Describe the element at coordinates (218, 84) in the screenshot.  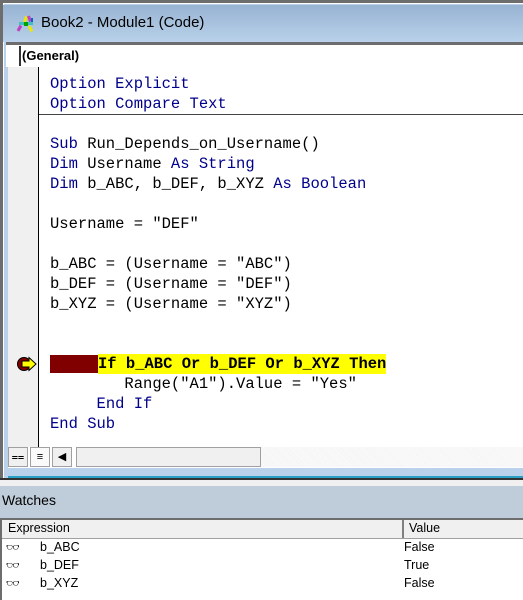
I see `code-line: Option Explicit` at that location.